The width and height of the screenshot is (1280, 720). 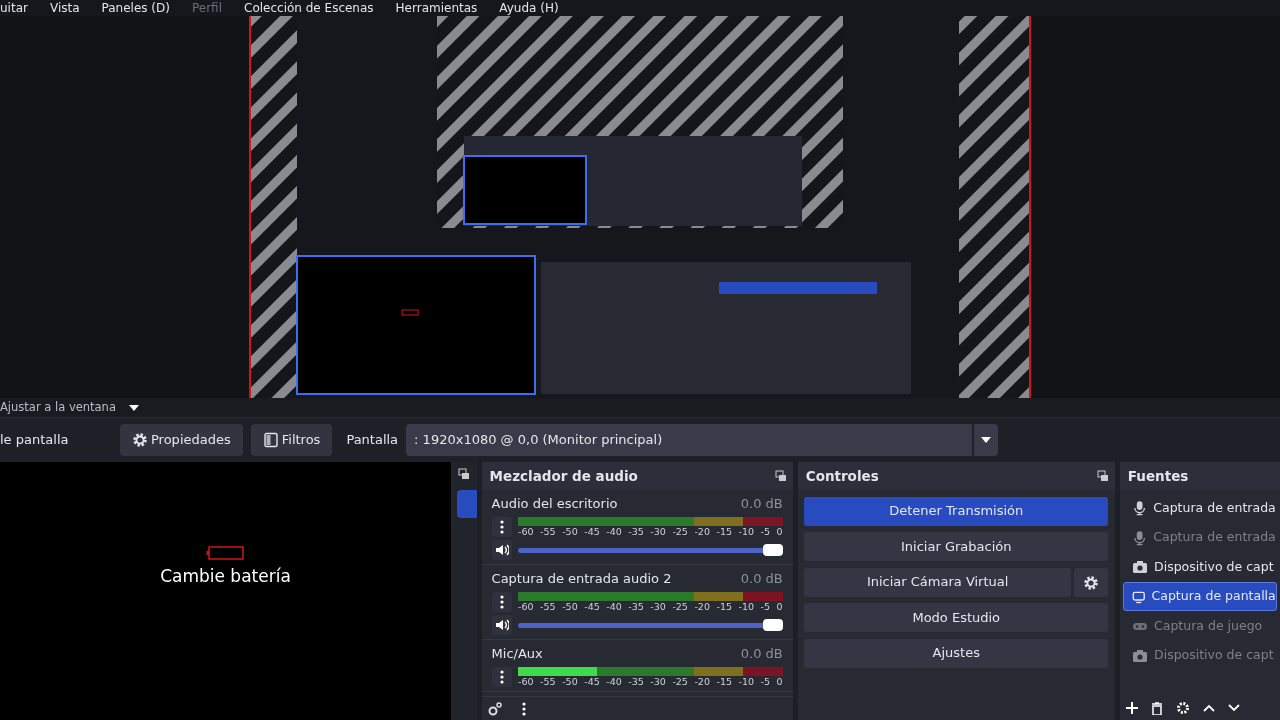 What do you see at coordinates (436, 8) in the screenshot?
I see `menu-item: Herramientas` at bounding box center [436, 8].